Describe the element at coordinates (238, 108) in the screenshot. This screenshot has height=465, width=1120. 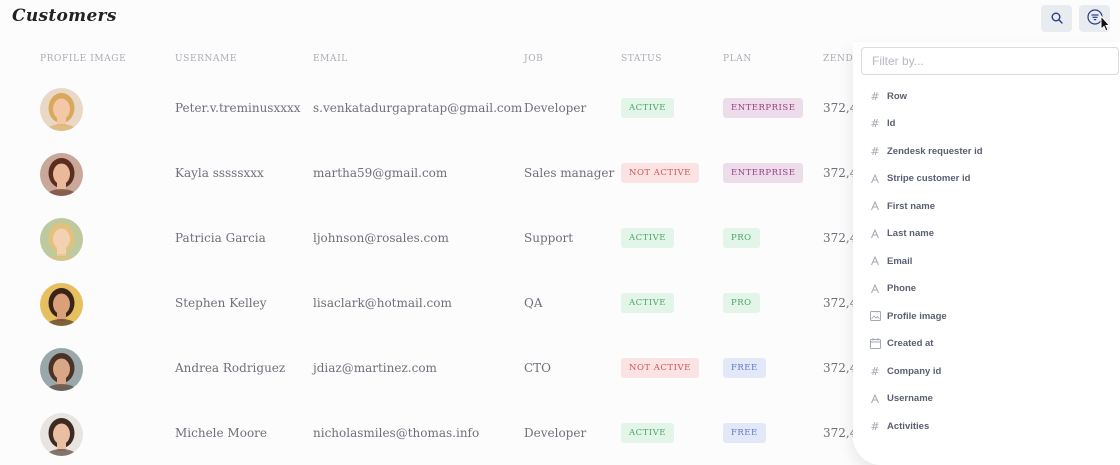
I see `username-cell: Peter.v.treminusxxxx` at that location.